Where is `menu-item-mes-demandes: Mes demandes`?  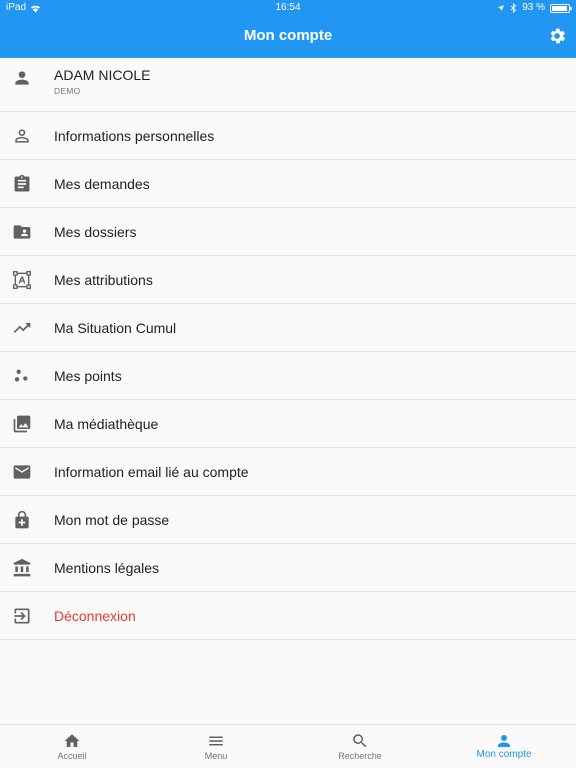 menu-item-mes-demandes: Mes demandes is located at coordinates (288, 184).